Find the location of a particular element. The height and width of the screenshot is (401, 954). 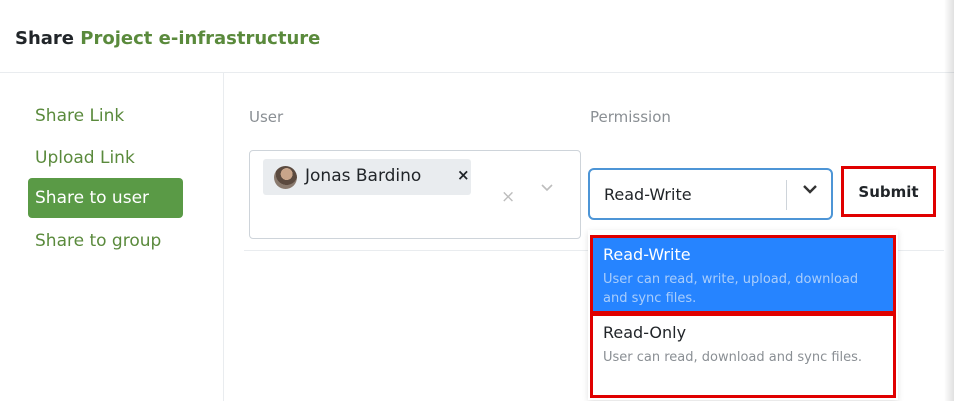

permission-select: Read-Write is located at coordinates (710, 194).